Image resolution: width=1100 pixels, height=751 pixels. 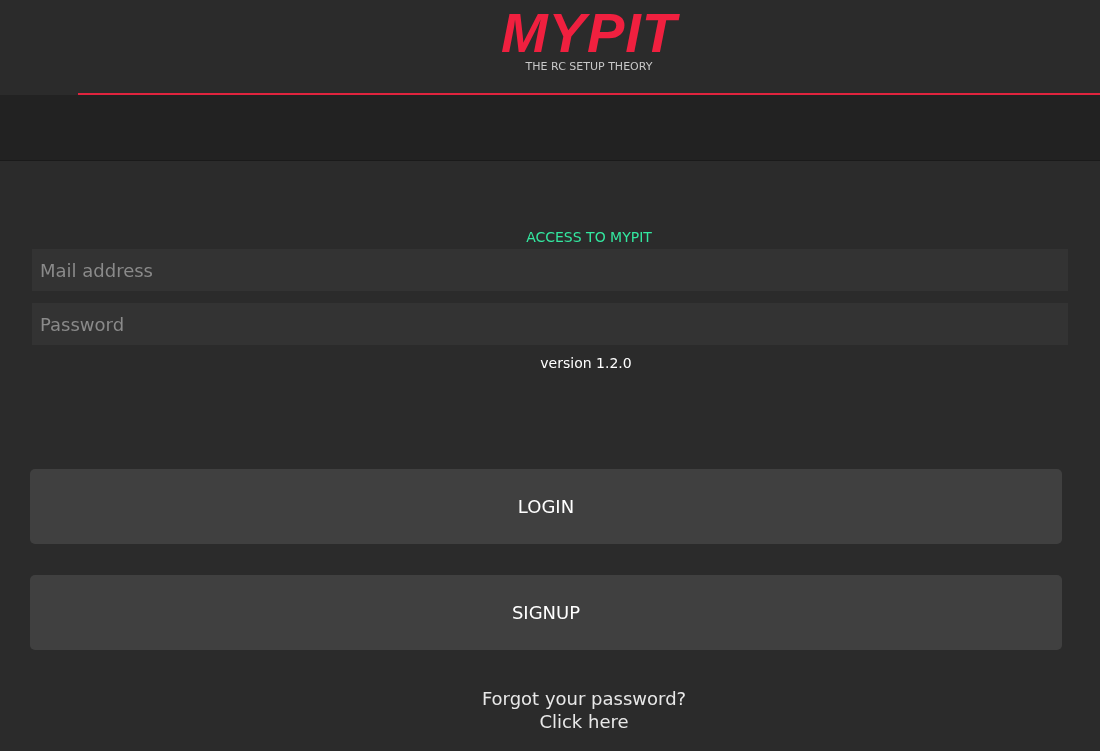 What do you see at coordinates (584, 698) in the screenshot?
I see `forgot-text: Forgot your password?` at bounding box center [584, 698].